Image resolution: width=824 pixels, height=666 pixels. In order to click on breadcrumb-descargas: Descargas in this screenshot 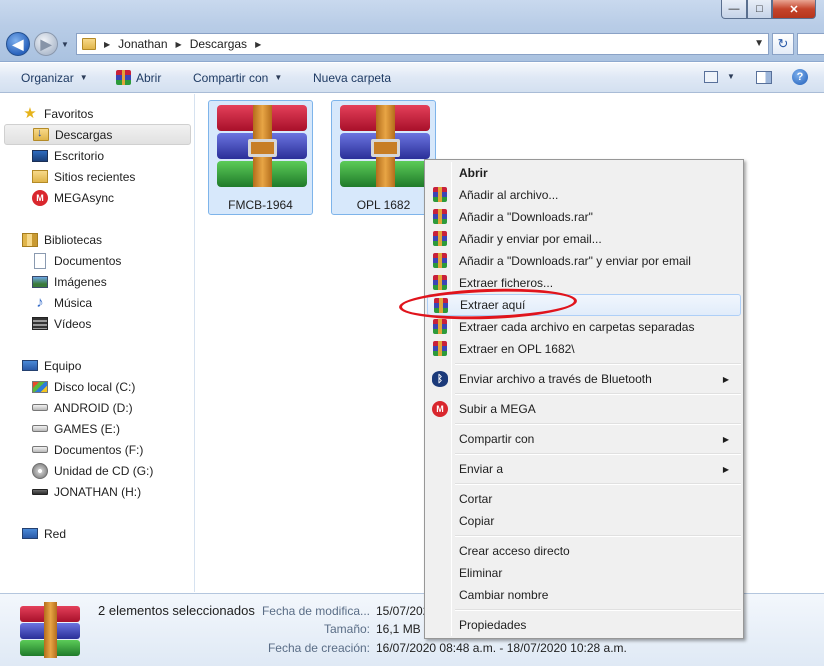, I will do `click(218, 44)`.